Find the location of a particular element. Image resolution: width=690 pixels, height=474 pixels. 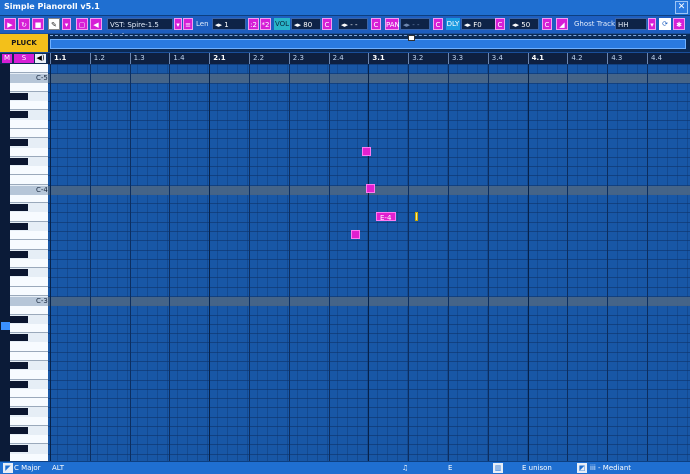

vst-dropdown-icon: ▾ is located at coordinates (178, 24).